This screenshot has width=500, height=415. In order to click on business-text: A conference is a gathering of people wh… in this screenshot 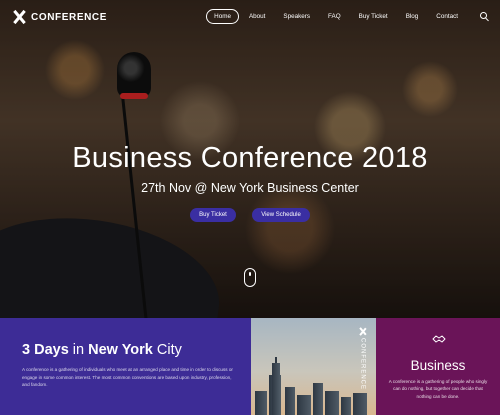, I will do `click(438, 389)`.